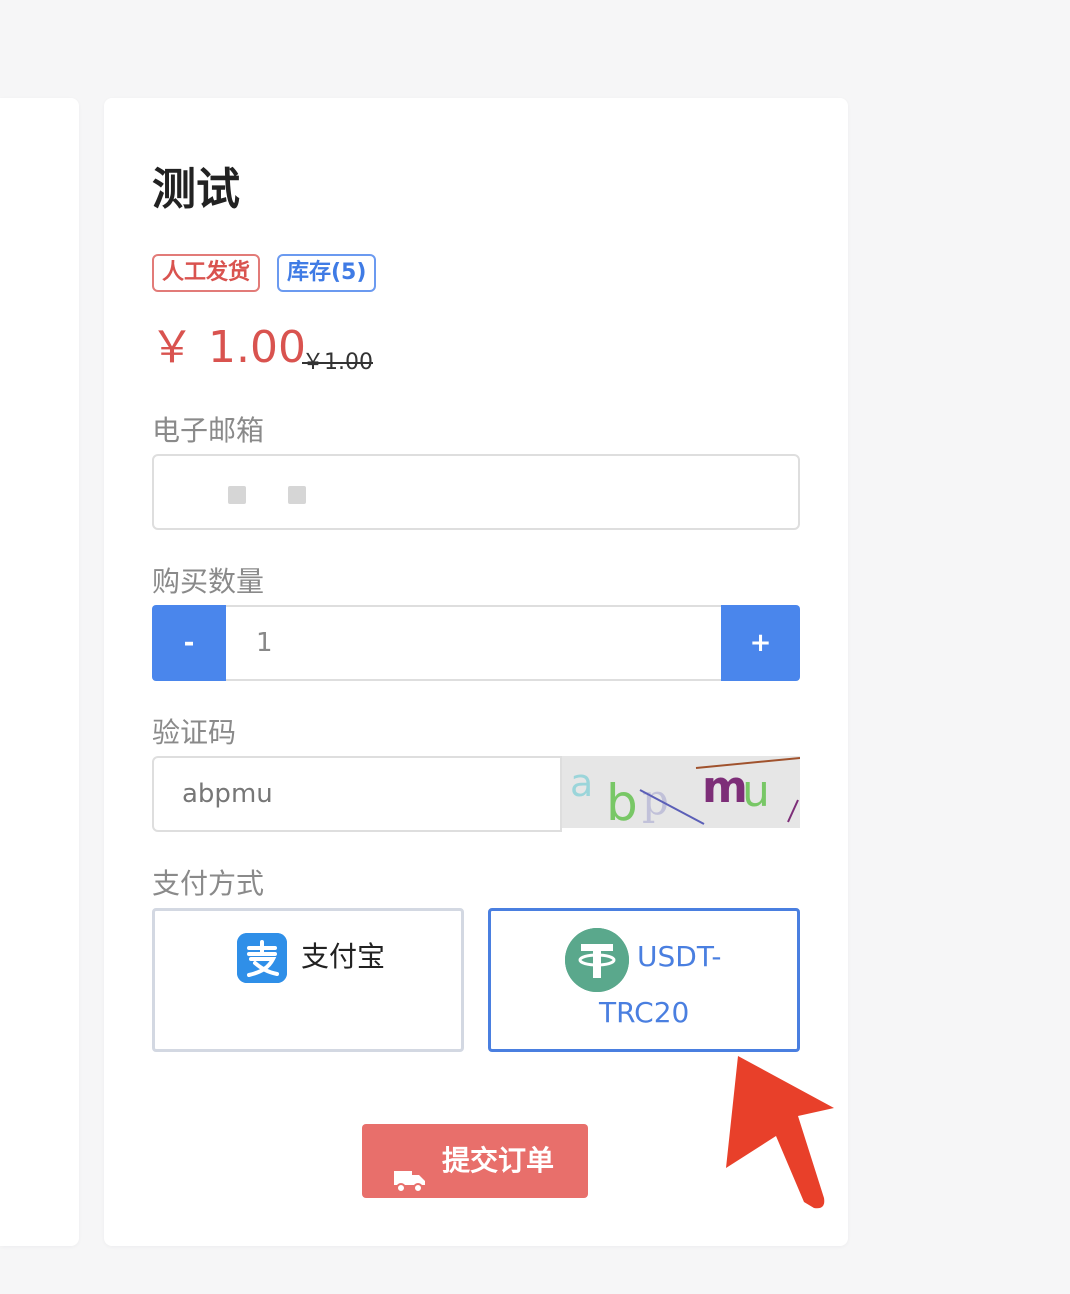  Describe the element at coordinates (597, 960) in the screenshot. I see `tether-icon` at that location.